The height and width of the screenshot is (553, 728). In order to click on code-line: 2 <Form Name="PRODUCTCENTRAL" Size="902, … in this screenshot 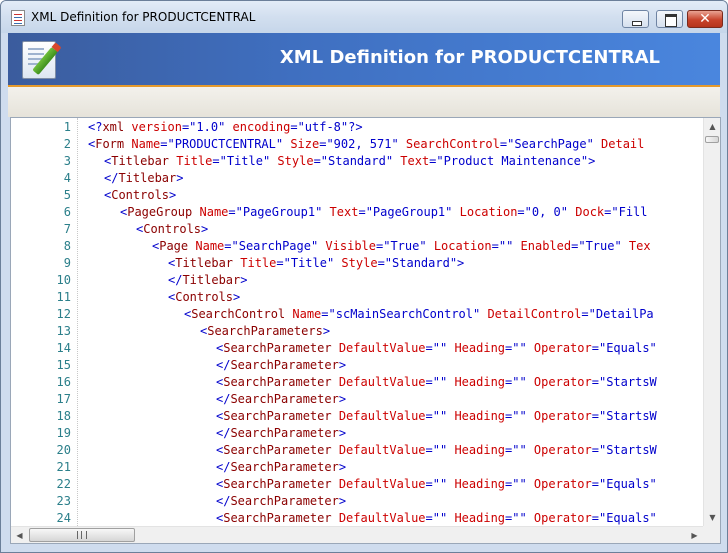, I will do `click(357, 144)`.